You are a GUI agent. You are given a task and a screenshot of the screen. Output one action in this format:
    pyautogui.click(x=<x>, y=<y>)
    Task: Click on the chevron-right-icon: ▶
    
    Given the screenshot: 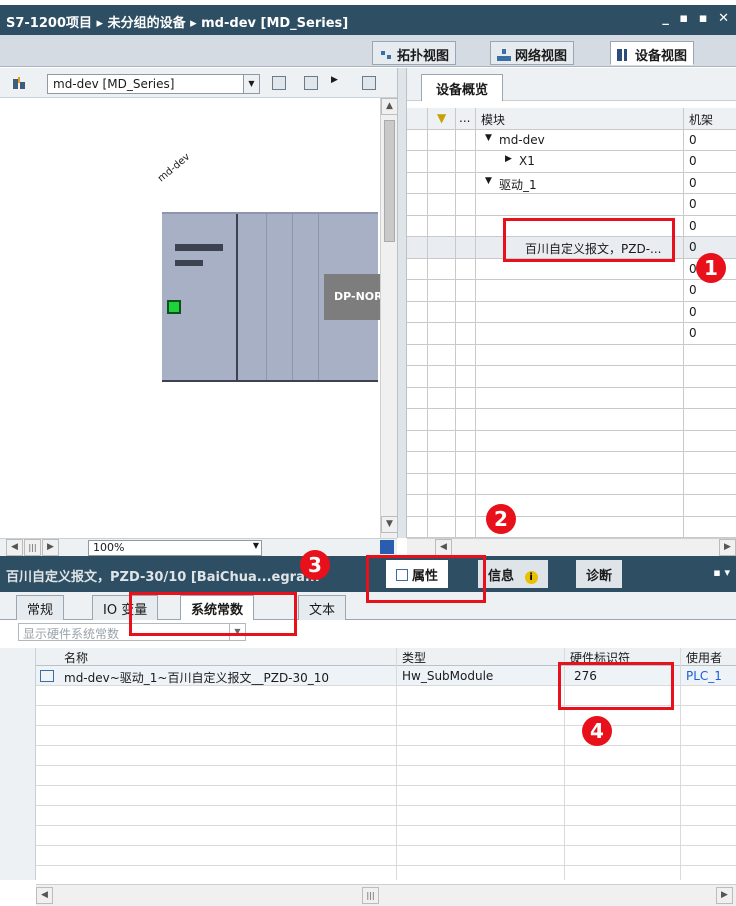 What is the action you would take?
    pyautogui.click(x=334, y=80)
    